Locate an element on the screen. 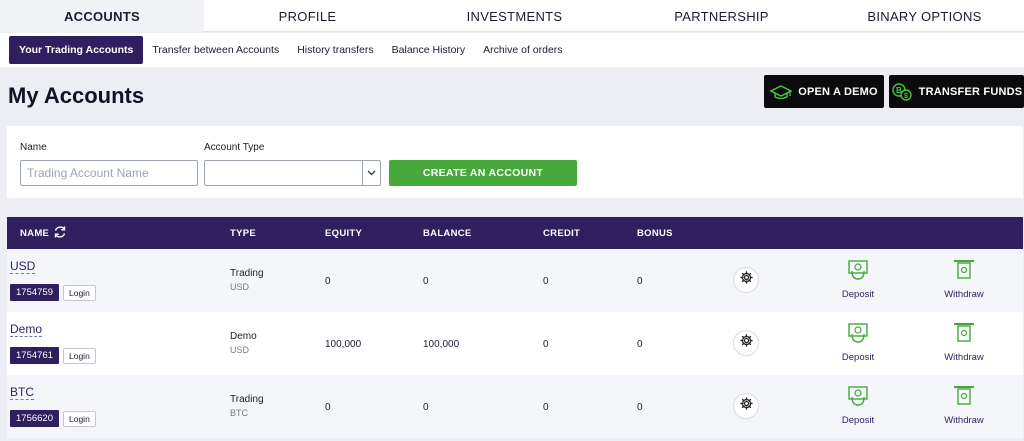  equity-value: 100,000 is located at coordinates (343, 344).